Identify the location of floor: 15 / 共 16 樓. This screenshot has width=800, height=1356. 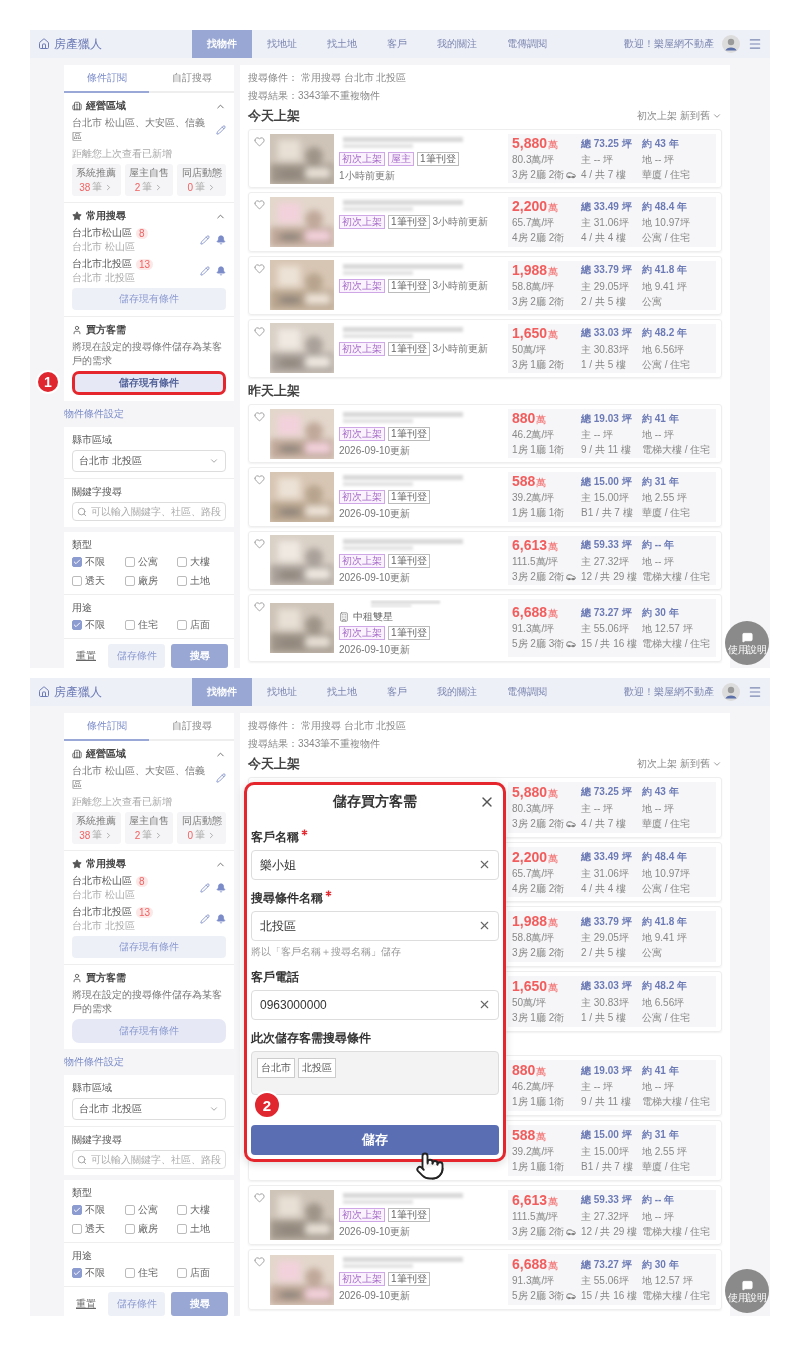
(610, 644).